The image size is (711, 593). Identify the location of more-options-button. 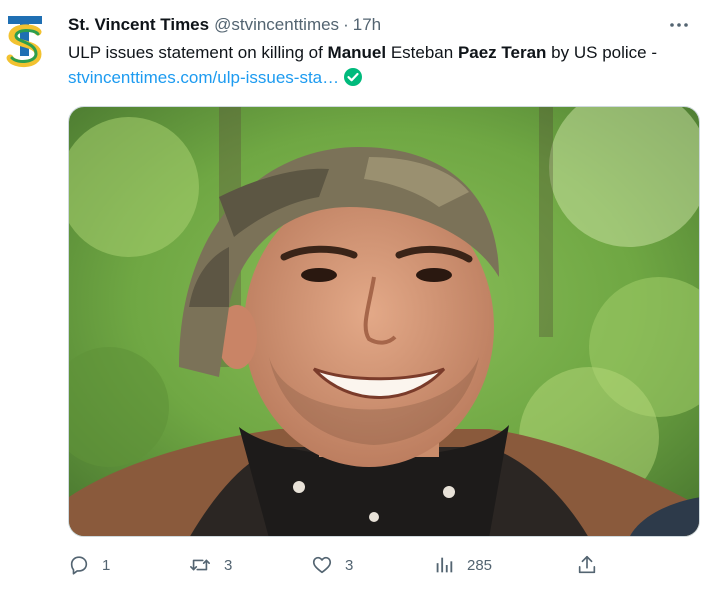
(679, 25).